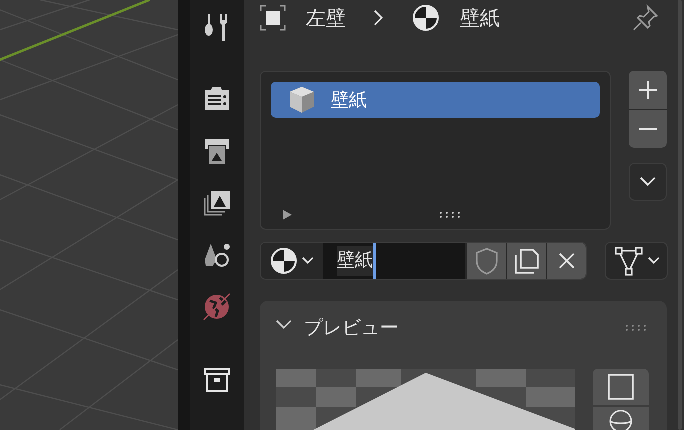  Describe the element at coordinates (217, 203) in the screenshot. I see `images-icon` at that location.